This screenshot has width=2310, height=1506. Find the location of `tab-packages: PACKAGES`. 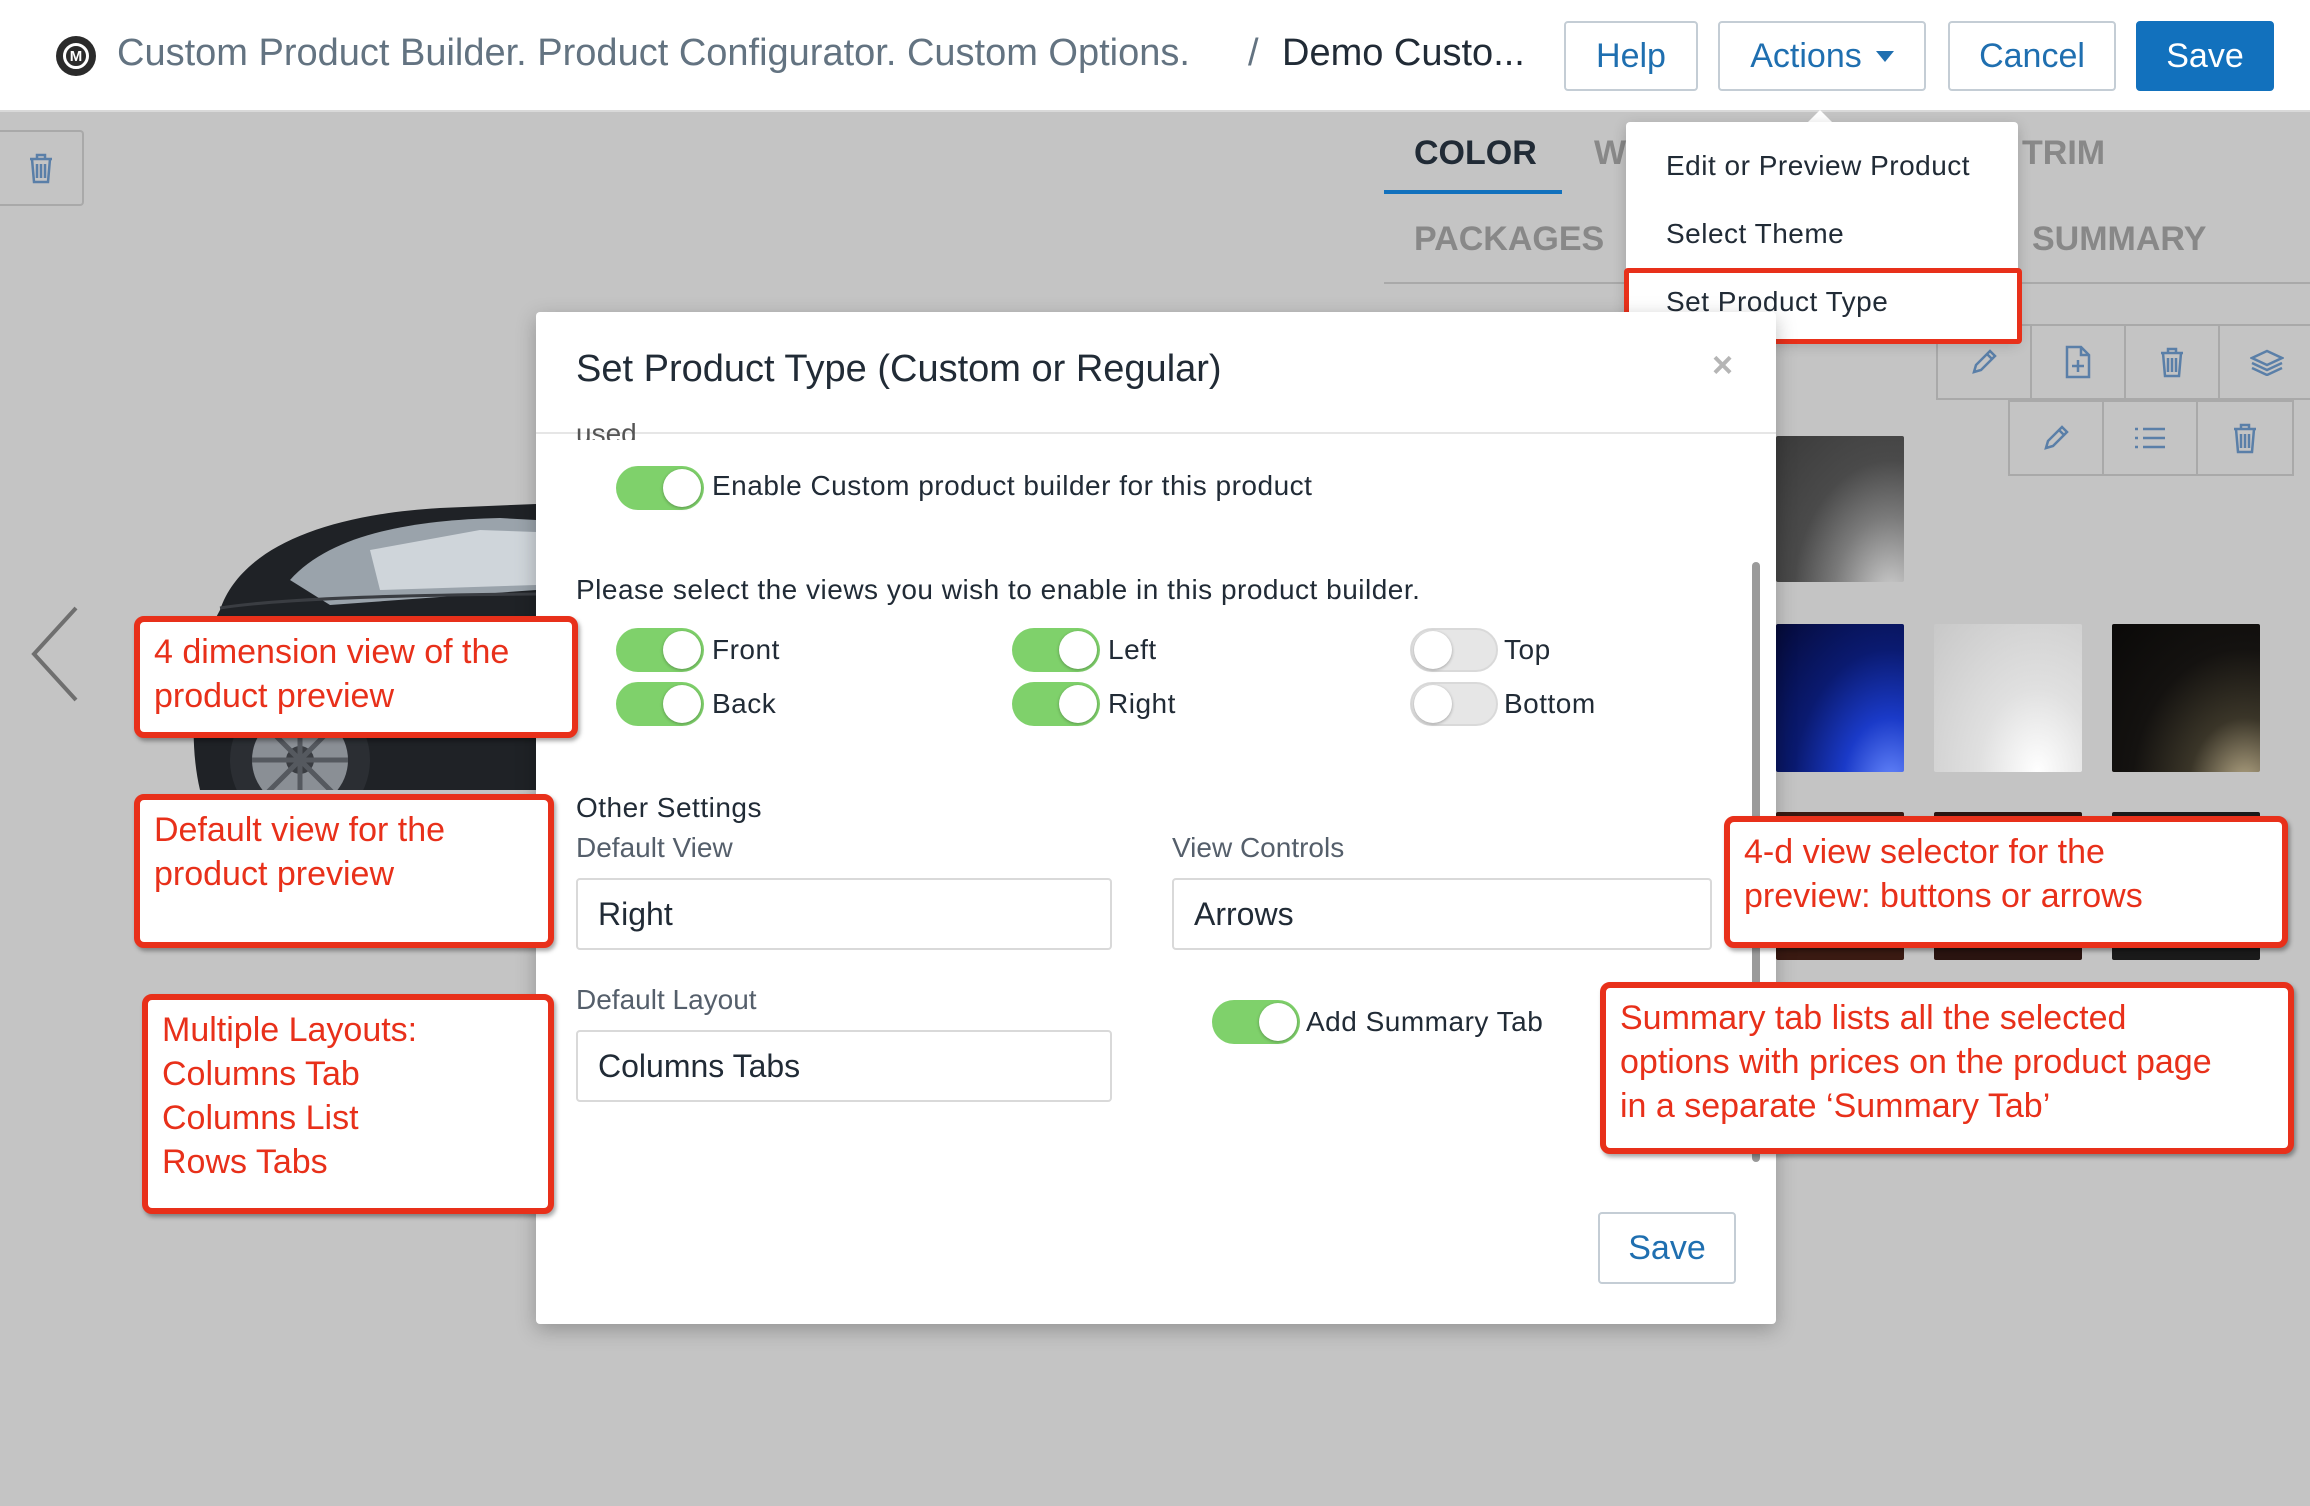

tab-packages: PACKAGES is located at coordinates (1509, 239).